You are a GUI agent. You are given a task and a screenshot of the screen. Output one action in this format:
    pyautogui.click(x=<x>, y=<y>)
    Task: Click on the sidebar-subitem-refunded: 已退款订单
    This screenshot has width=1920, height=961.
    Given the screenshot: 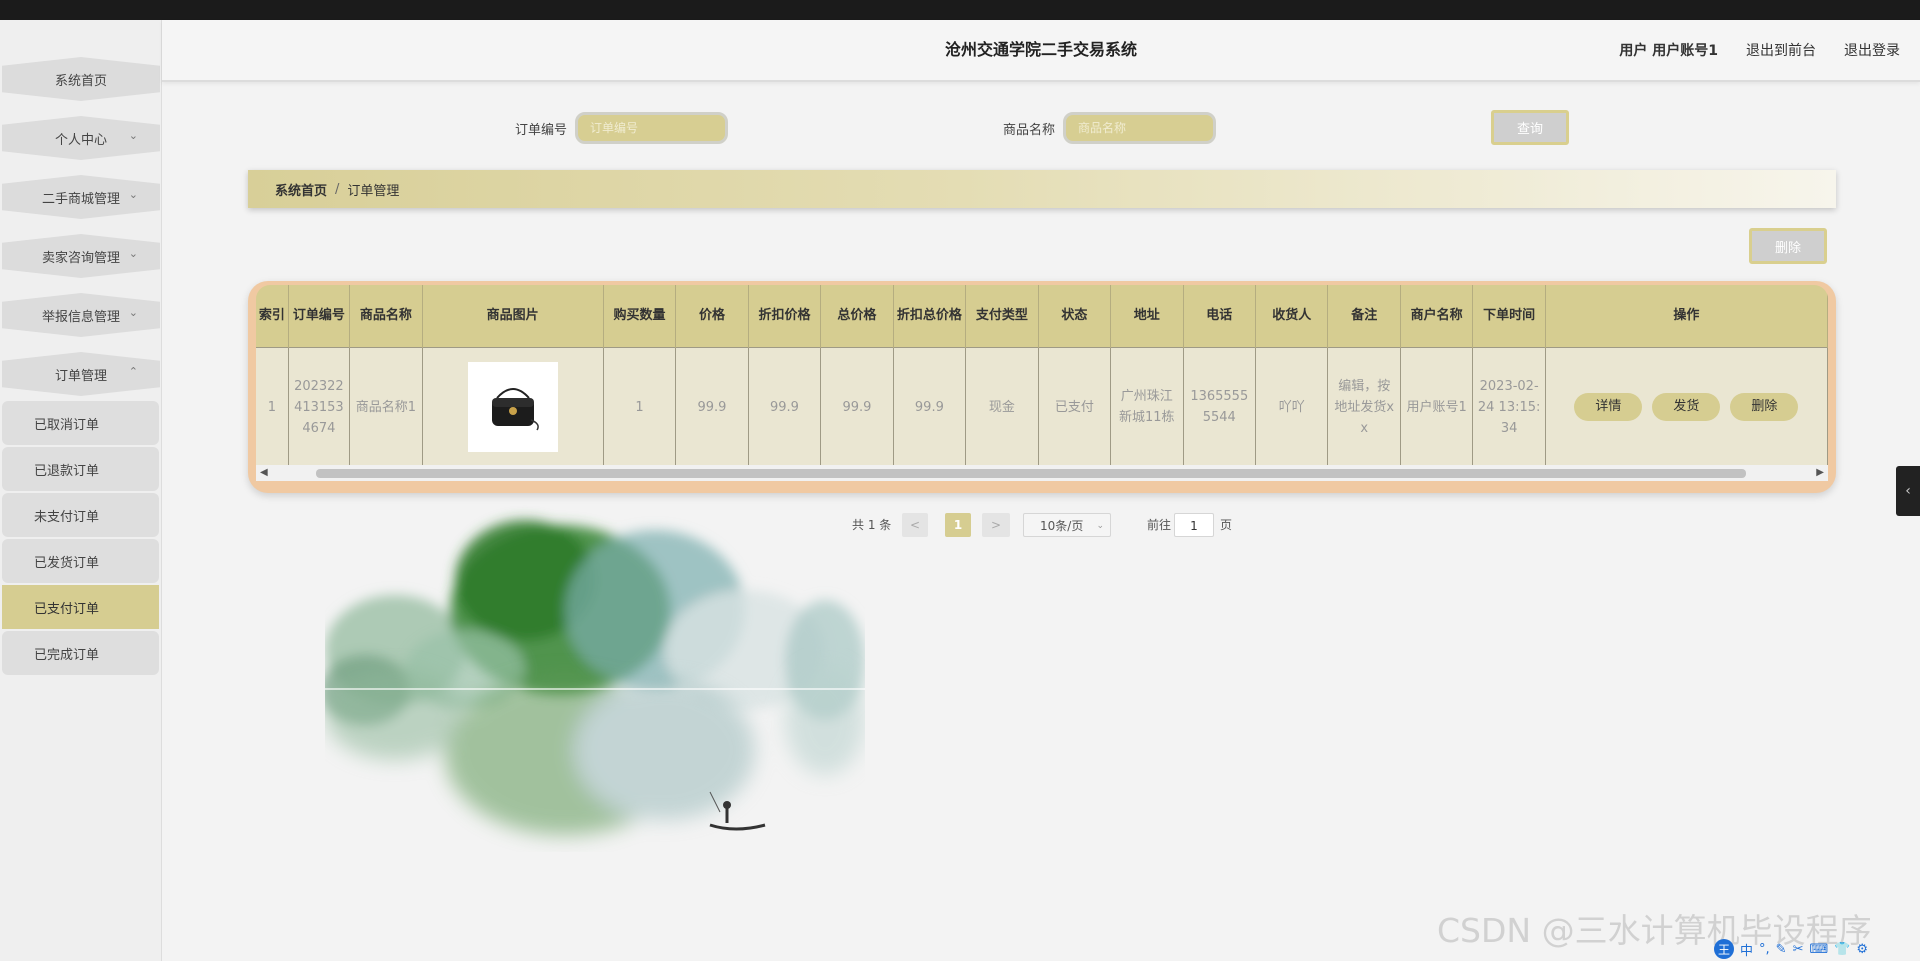 What is the action you would take?
    pyautogui.click(x=80, y=469)
    